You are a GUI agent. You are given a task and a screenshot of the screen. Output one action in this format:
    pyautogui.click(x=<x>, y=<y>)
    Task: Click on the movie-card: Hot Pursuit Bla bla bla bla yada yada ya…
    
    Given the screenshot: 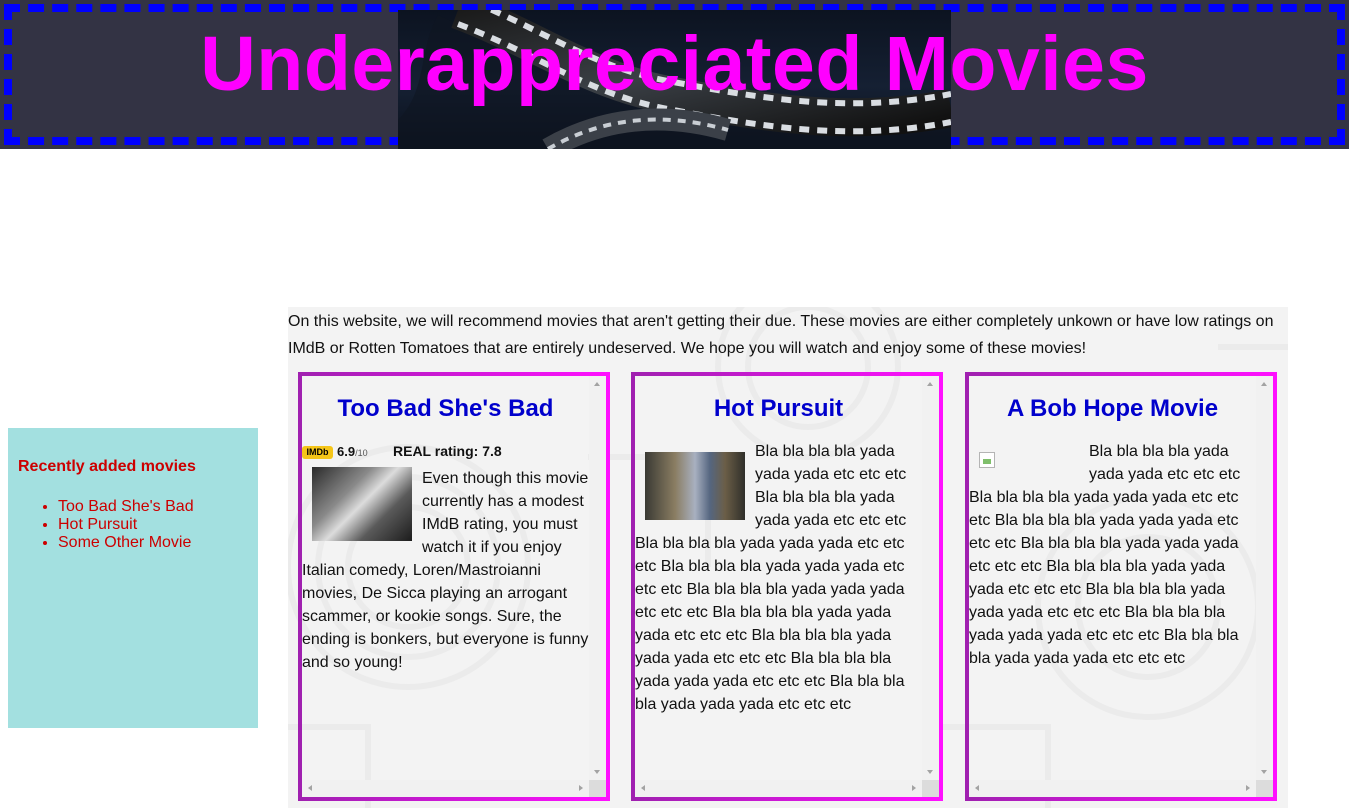 What is the action you would take?
    pyautogui.click(x=787, y=586)
    